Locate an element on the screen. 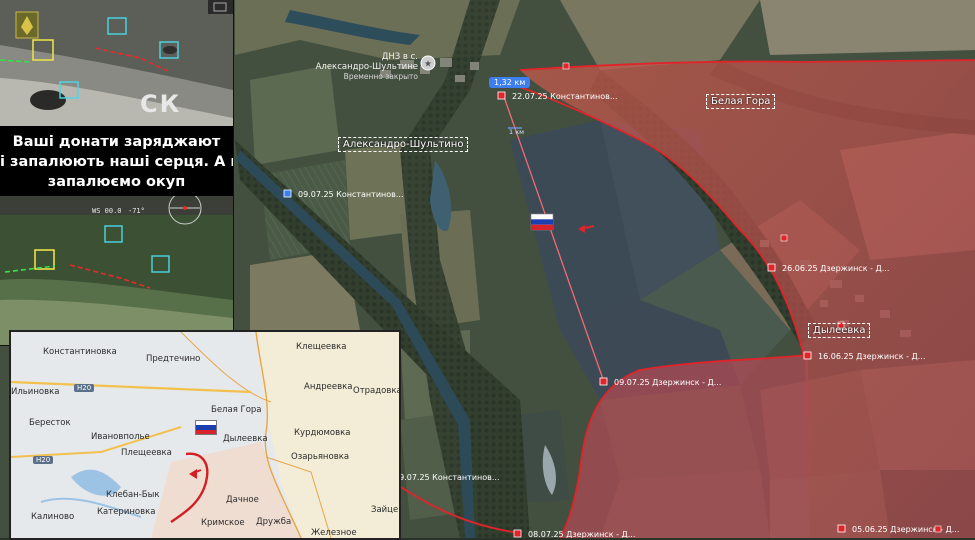 Image resolution: width=975 pixels, height=540 pixels. place-label: Кримское is located at coordinates (223, 523).